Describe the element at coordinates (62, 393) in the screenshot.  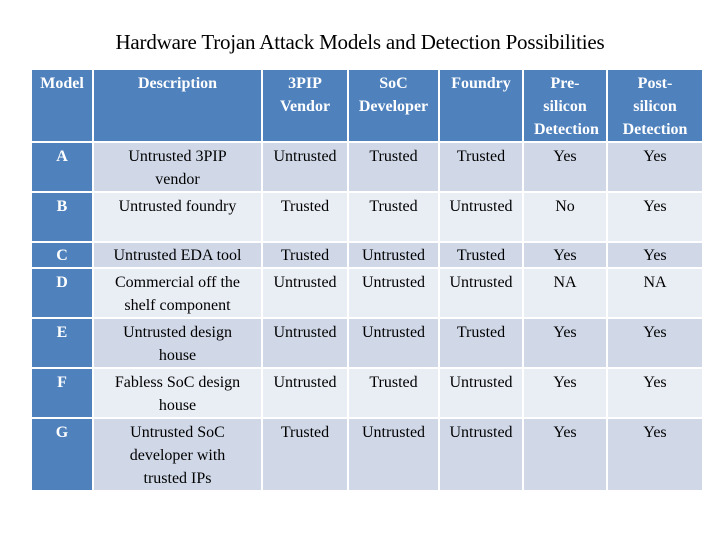
I see `model-cell: F` at that location.